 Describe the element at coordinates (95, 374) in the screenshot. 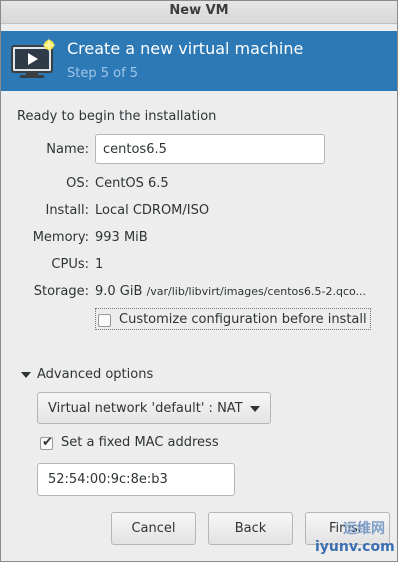

I see `advanced-options-expander: Advanced options` at that location.